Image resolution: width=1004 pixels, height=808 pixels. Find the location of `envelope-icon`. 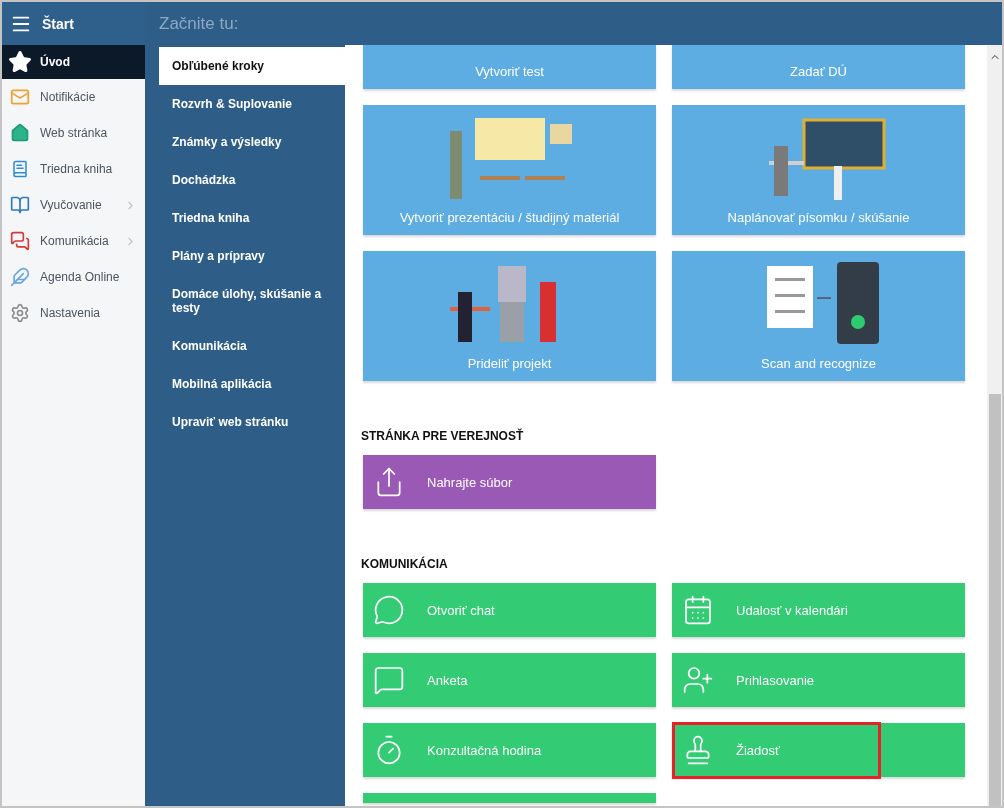

envelope-icon is located at coordinates (20, 97).